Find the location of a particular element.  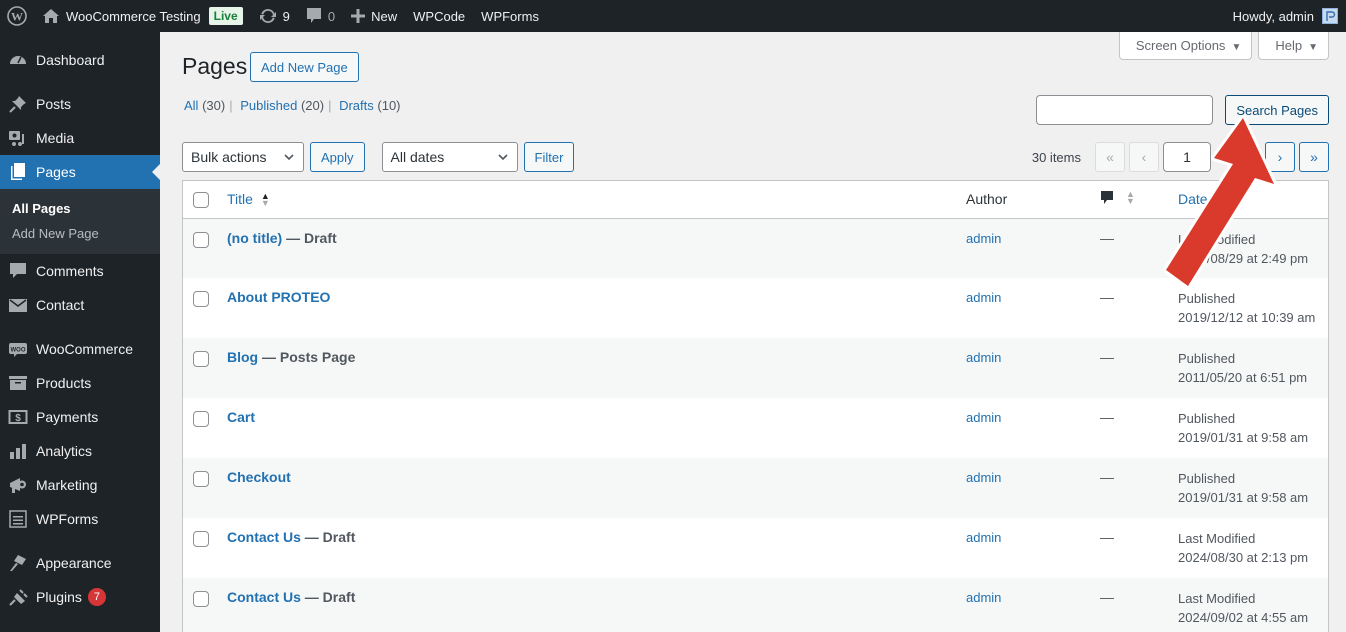

sidebar-item-label: WooCommerce is located at coordinates (84, 349).